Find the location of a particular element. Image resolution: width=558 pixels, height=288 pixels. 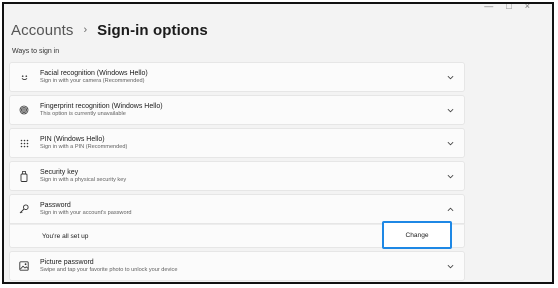

password-panel: You're all set up Change is located at coordinates (237, 235).